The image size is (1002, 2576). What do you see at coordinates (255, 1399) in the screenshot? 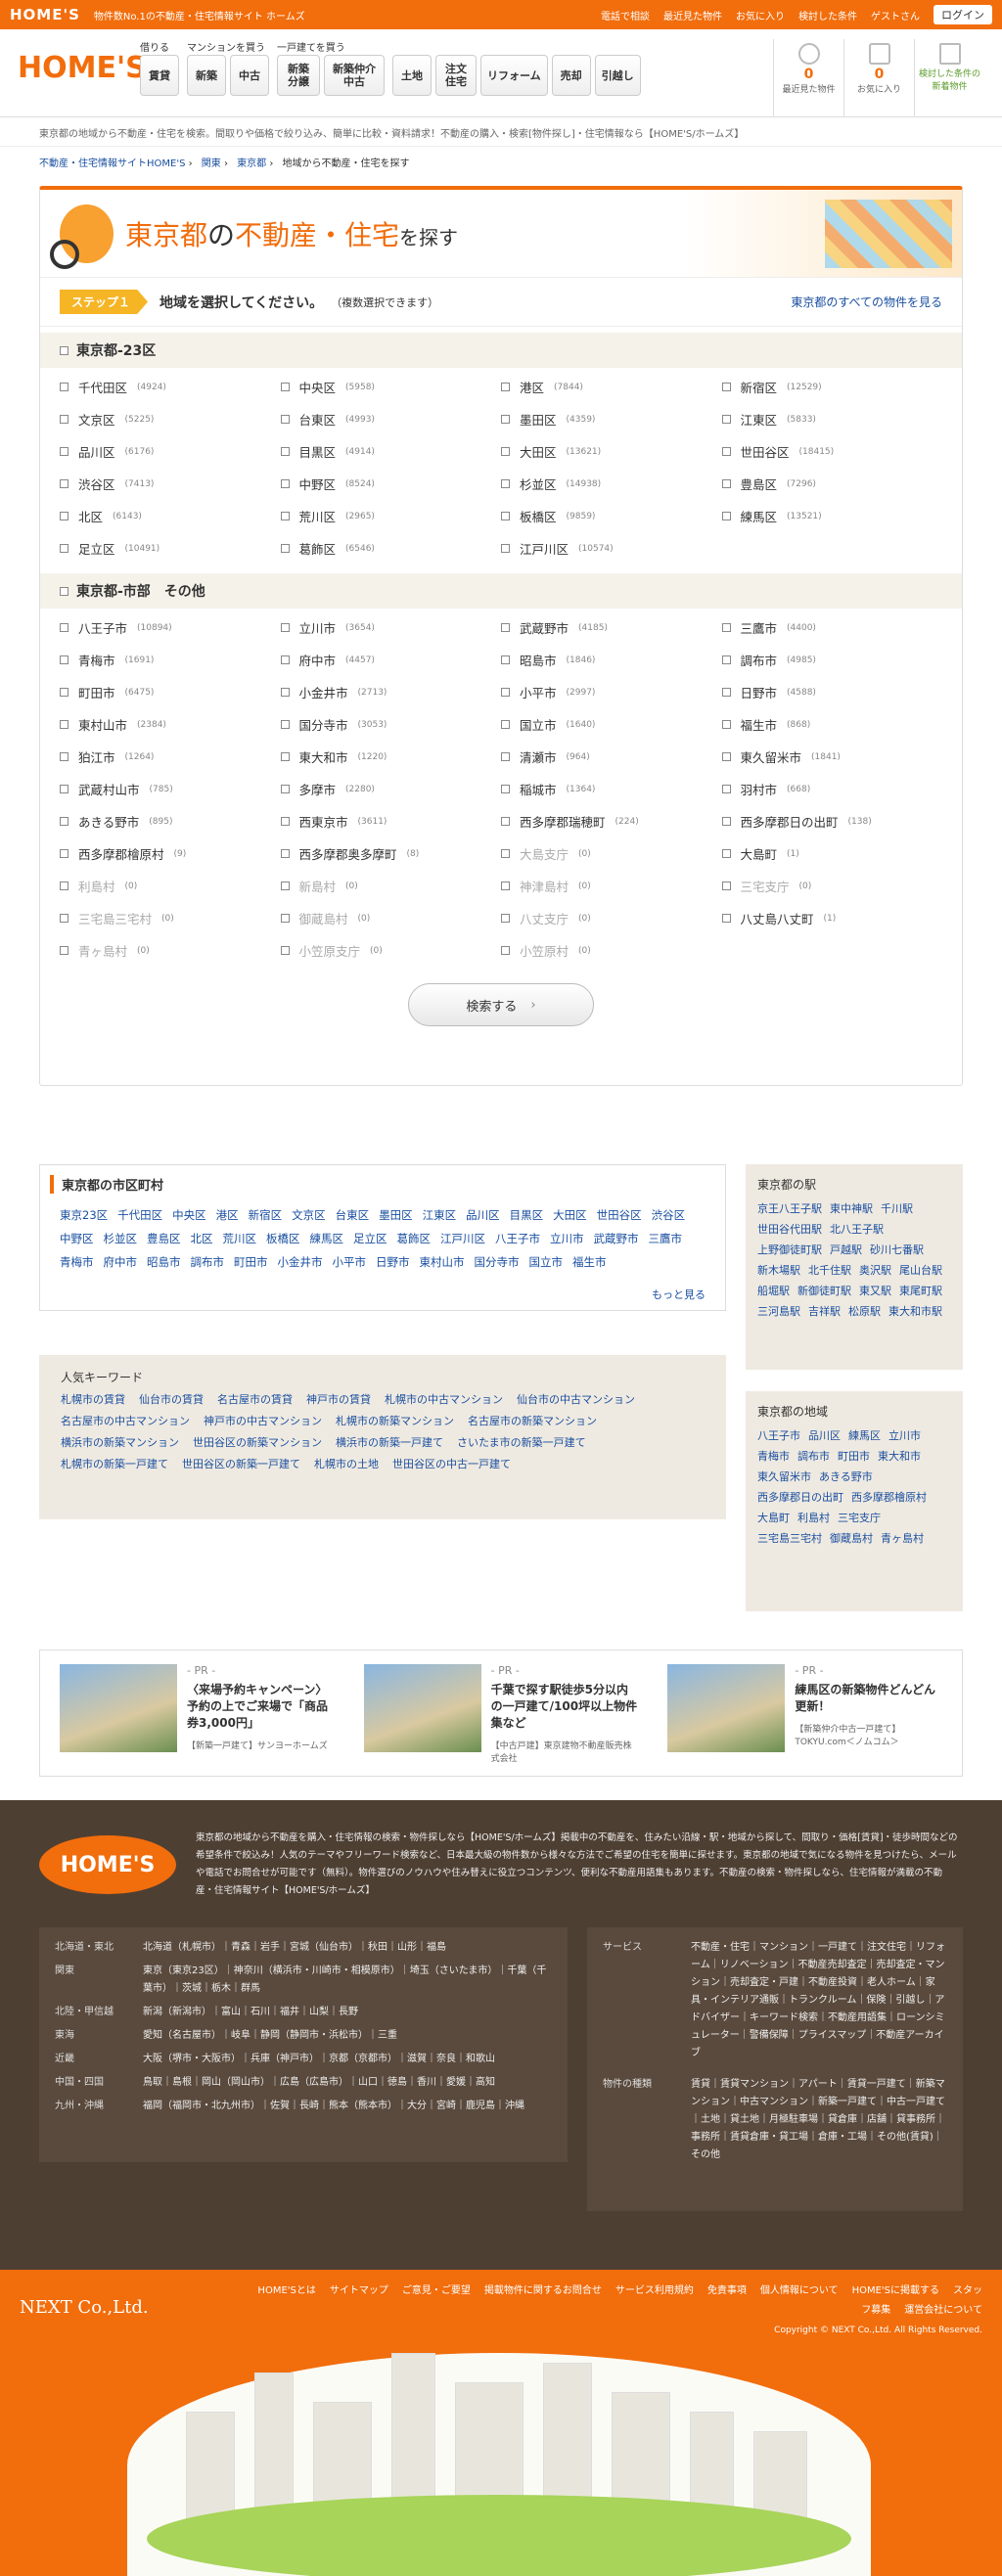
I see `link-item: 名古屋市の賃貸` at bounding box center [255, 1399].